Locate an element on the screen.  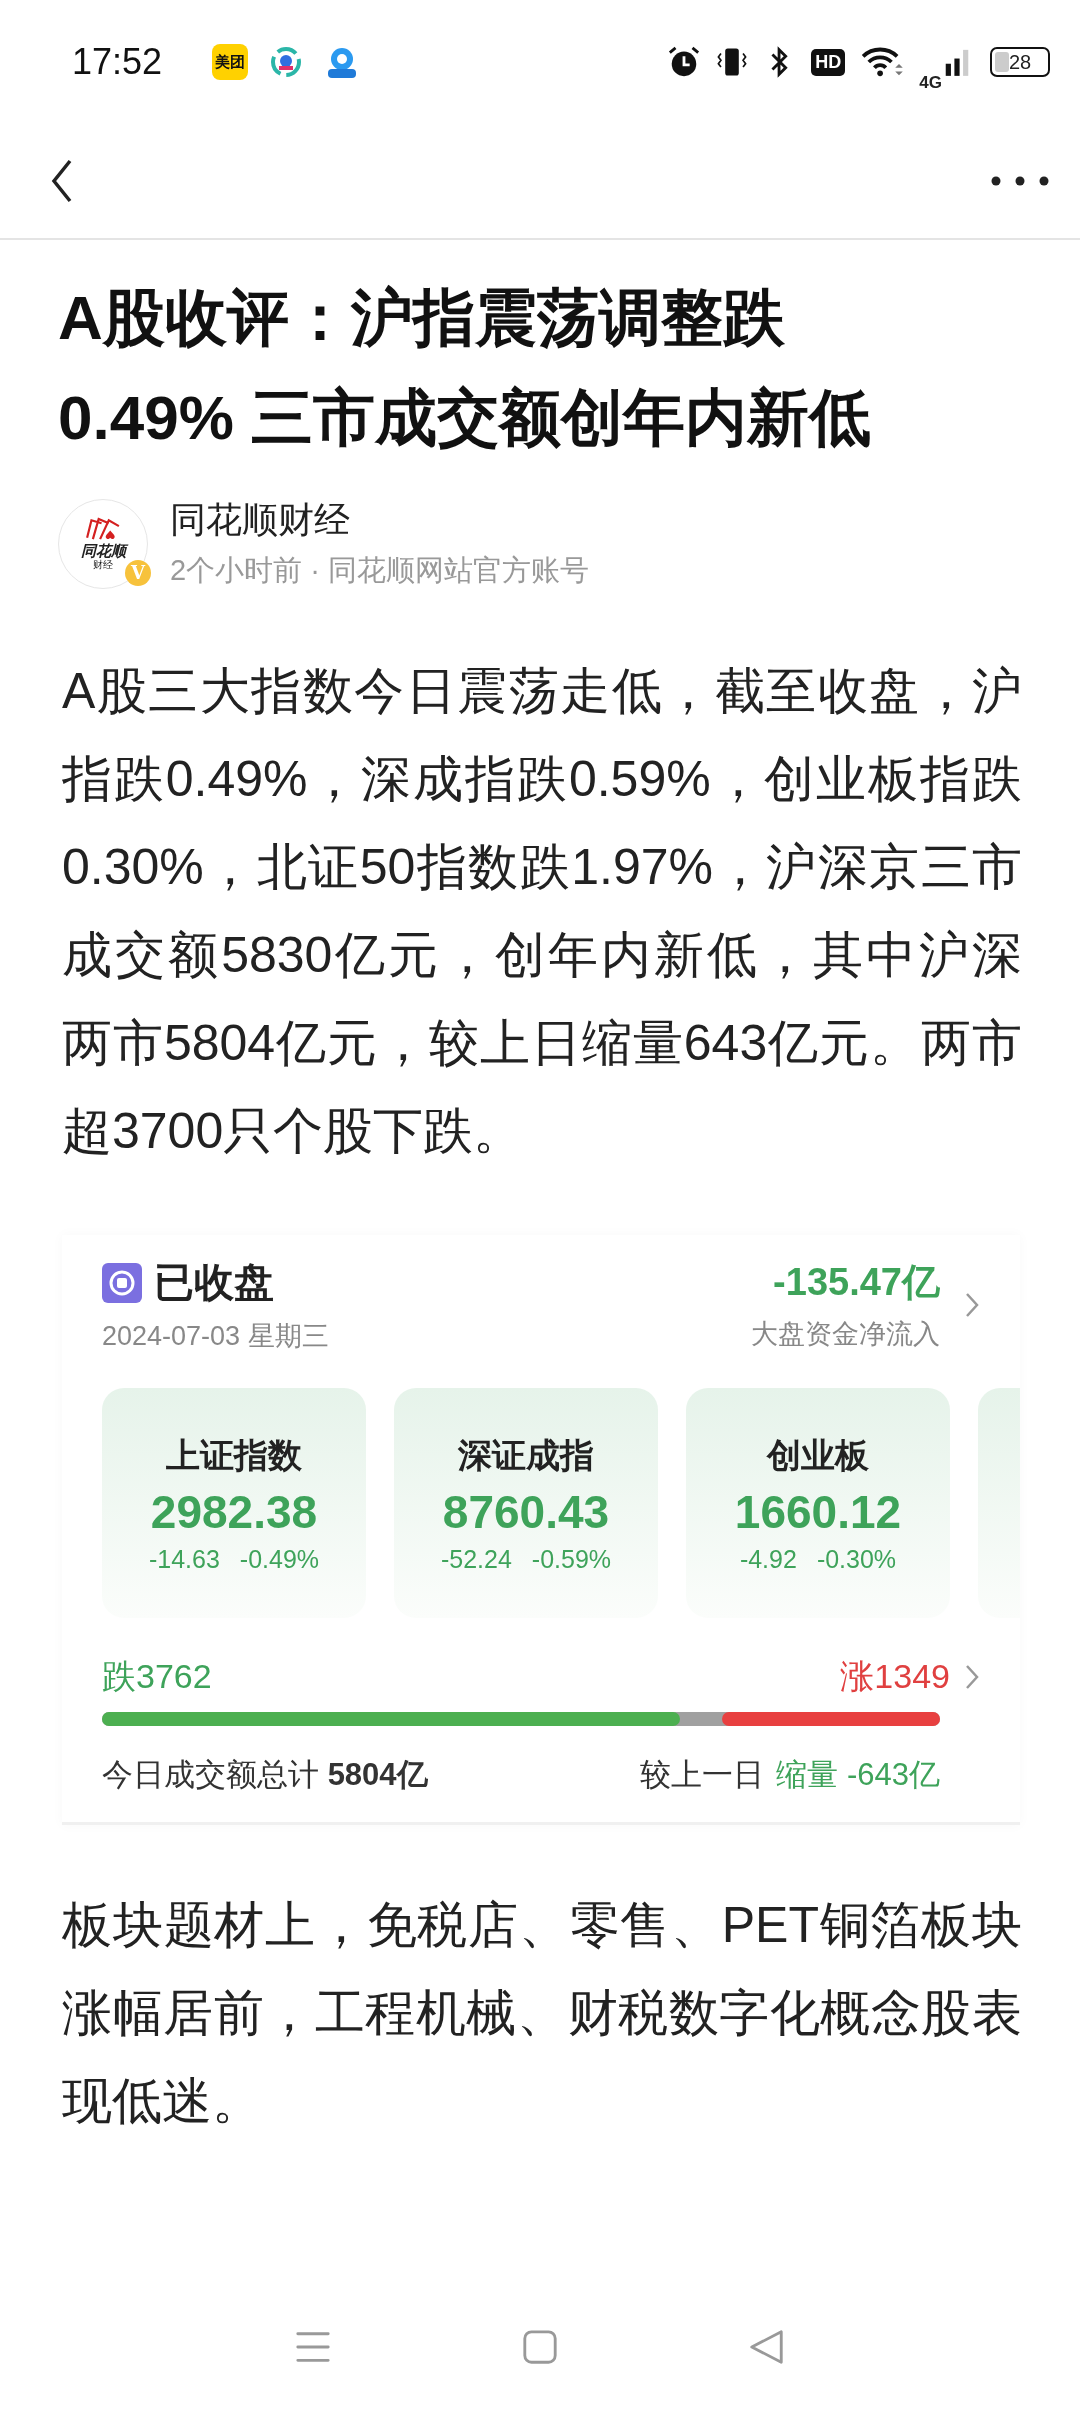
index-card: 深证成指 8760.43 -52.24 -0.59% is located at coordinates (526, 1503).